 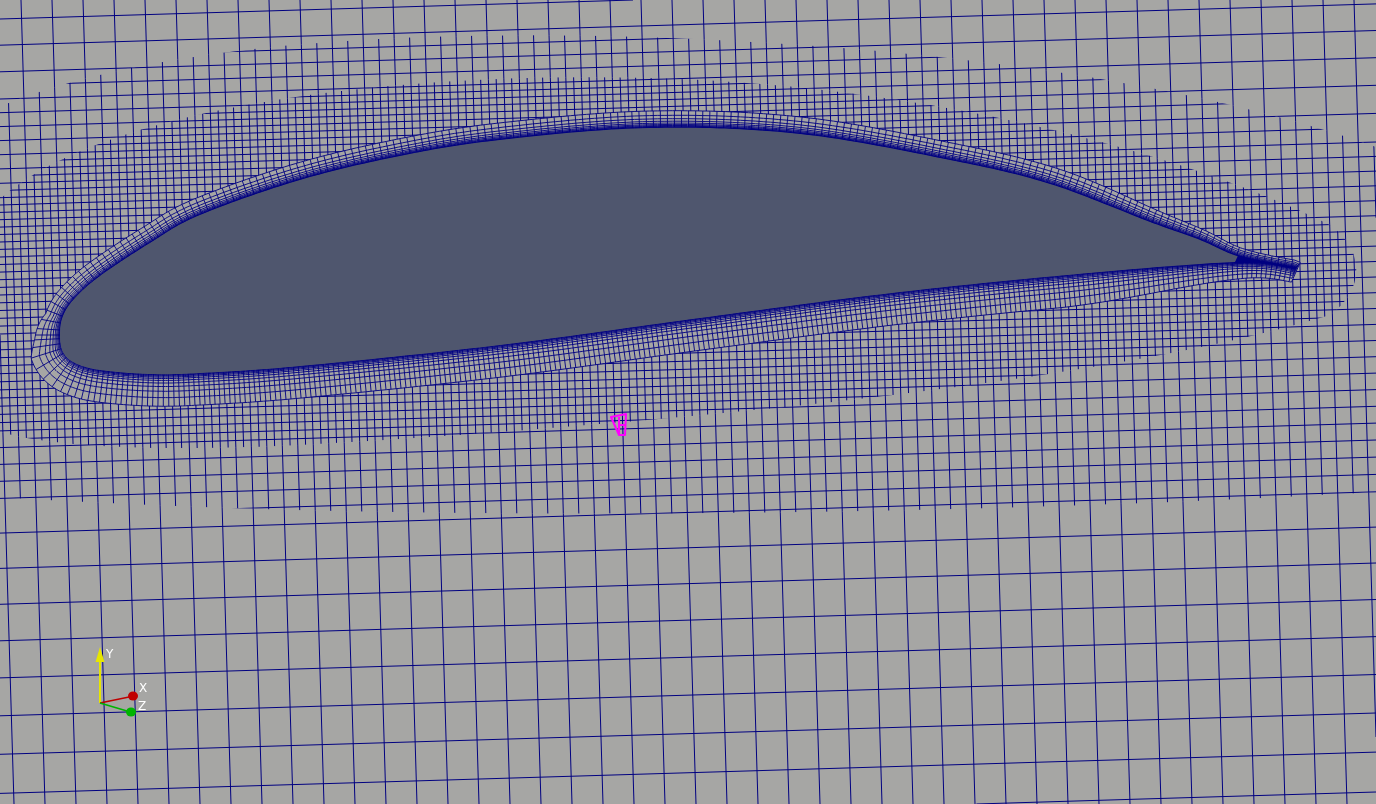 What do you see at coordinates (618, 424) in the screenshot?
I see `trapezoid-marker-icon` at bounding box center [618, 424].